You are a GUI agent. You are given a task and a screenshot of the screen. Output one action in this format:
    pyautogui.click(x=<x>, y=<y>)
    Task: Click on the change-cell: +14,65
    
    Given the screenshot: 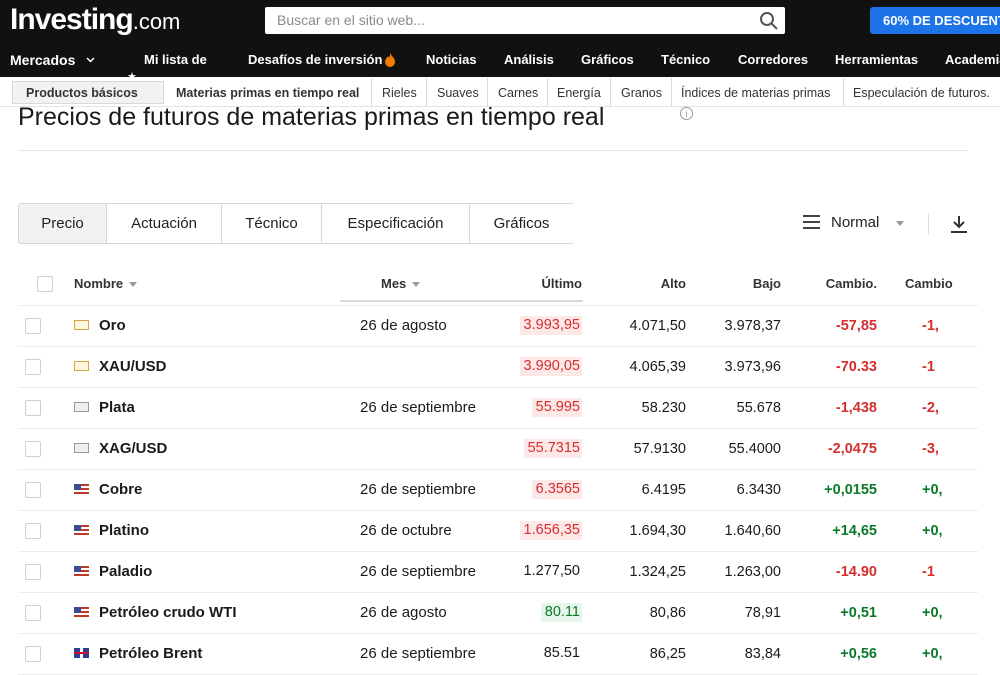 What is the action you would take?
    pyautogui.click(x=841, y=531)
    